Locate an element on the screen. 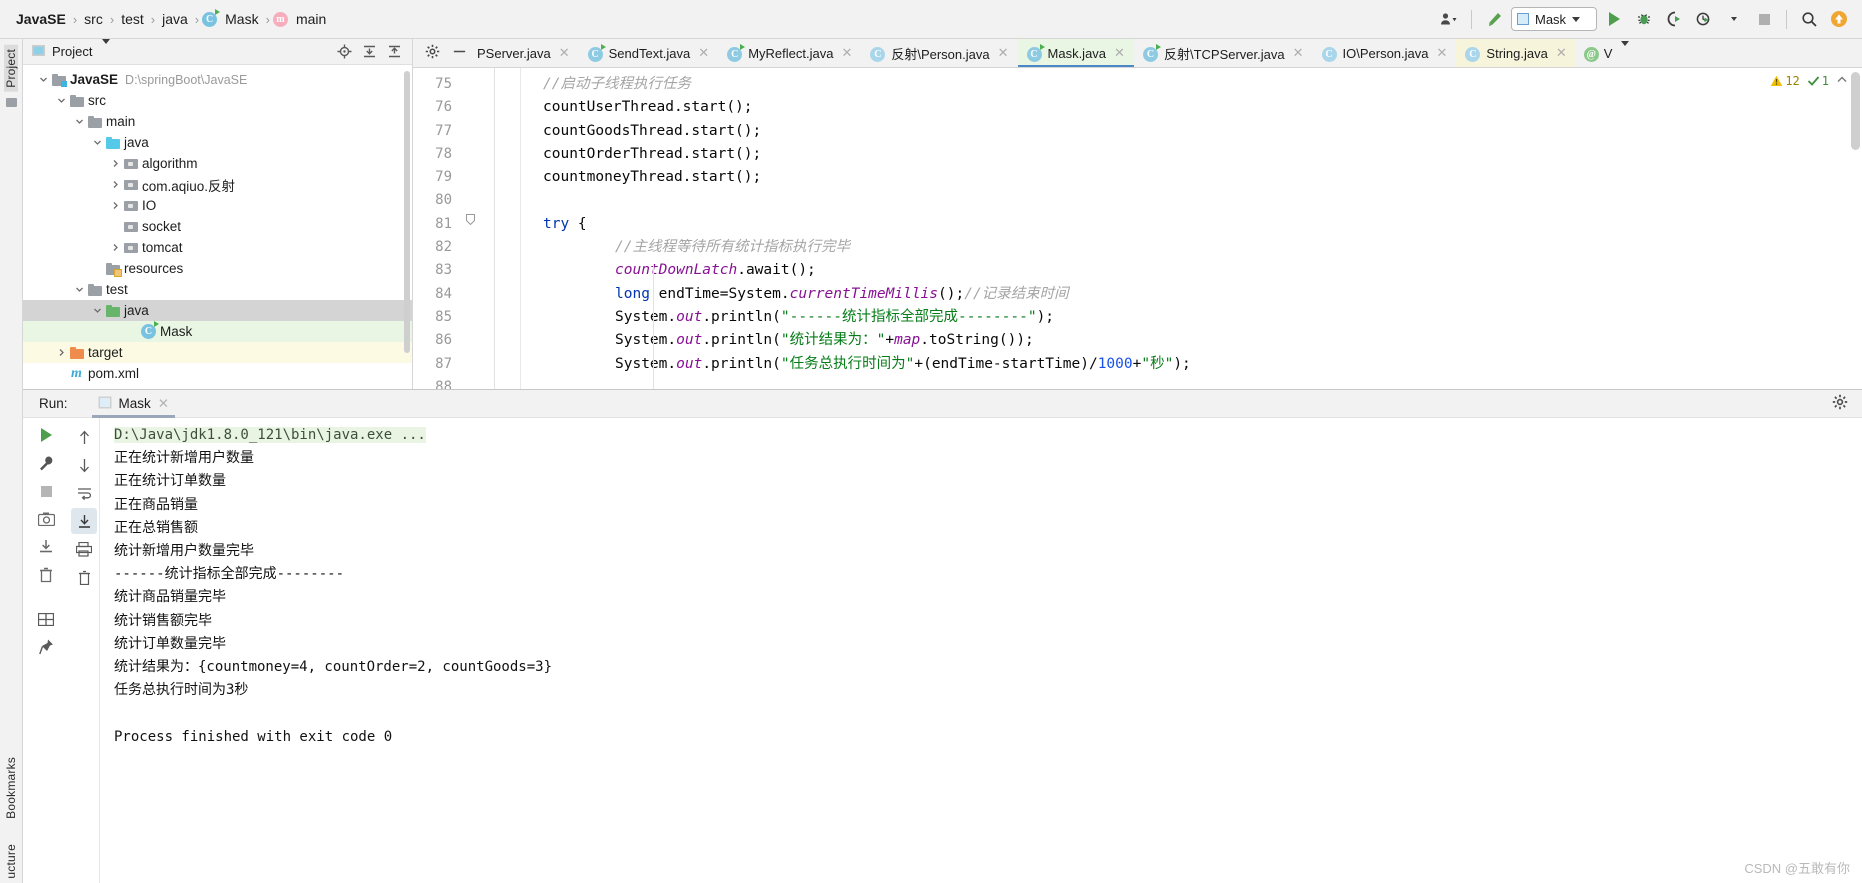 The height and width of the screenshot is (883, 1862). tab-mask-java: C Mask.java ✕ is located at coordinates (1076, 53).